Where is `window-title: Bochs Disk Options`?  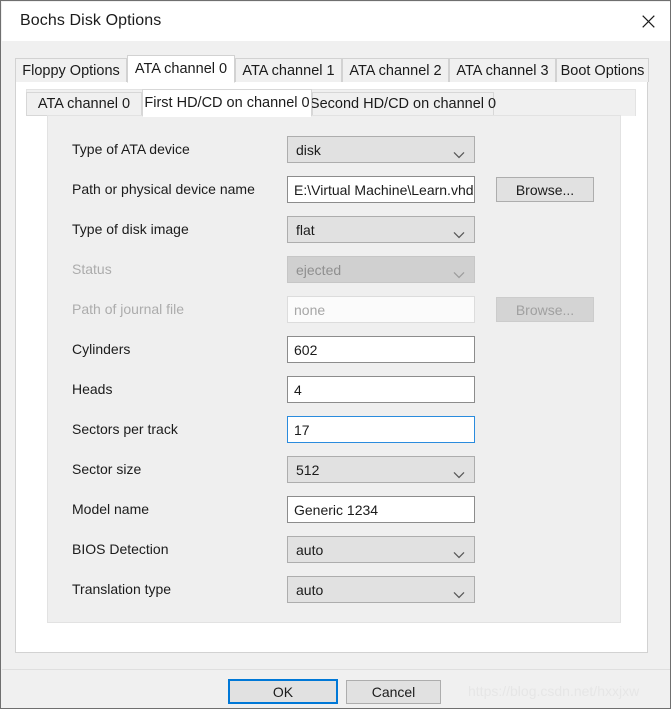 window-title: Bochs Disk Options is located at coordinates (91, 20).